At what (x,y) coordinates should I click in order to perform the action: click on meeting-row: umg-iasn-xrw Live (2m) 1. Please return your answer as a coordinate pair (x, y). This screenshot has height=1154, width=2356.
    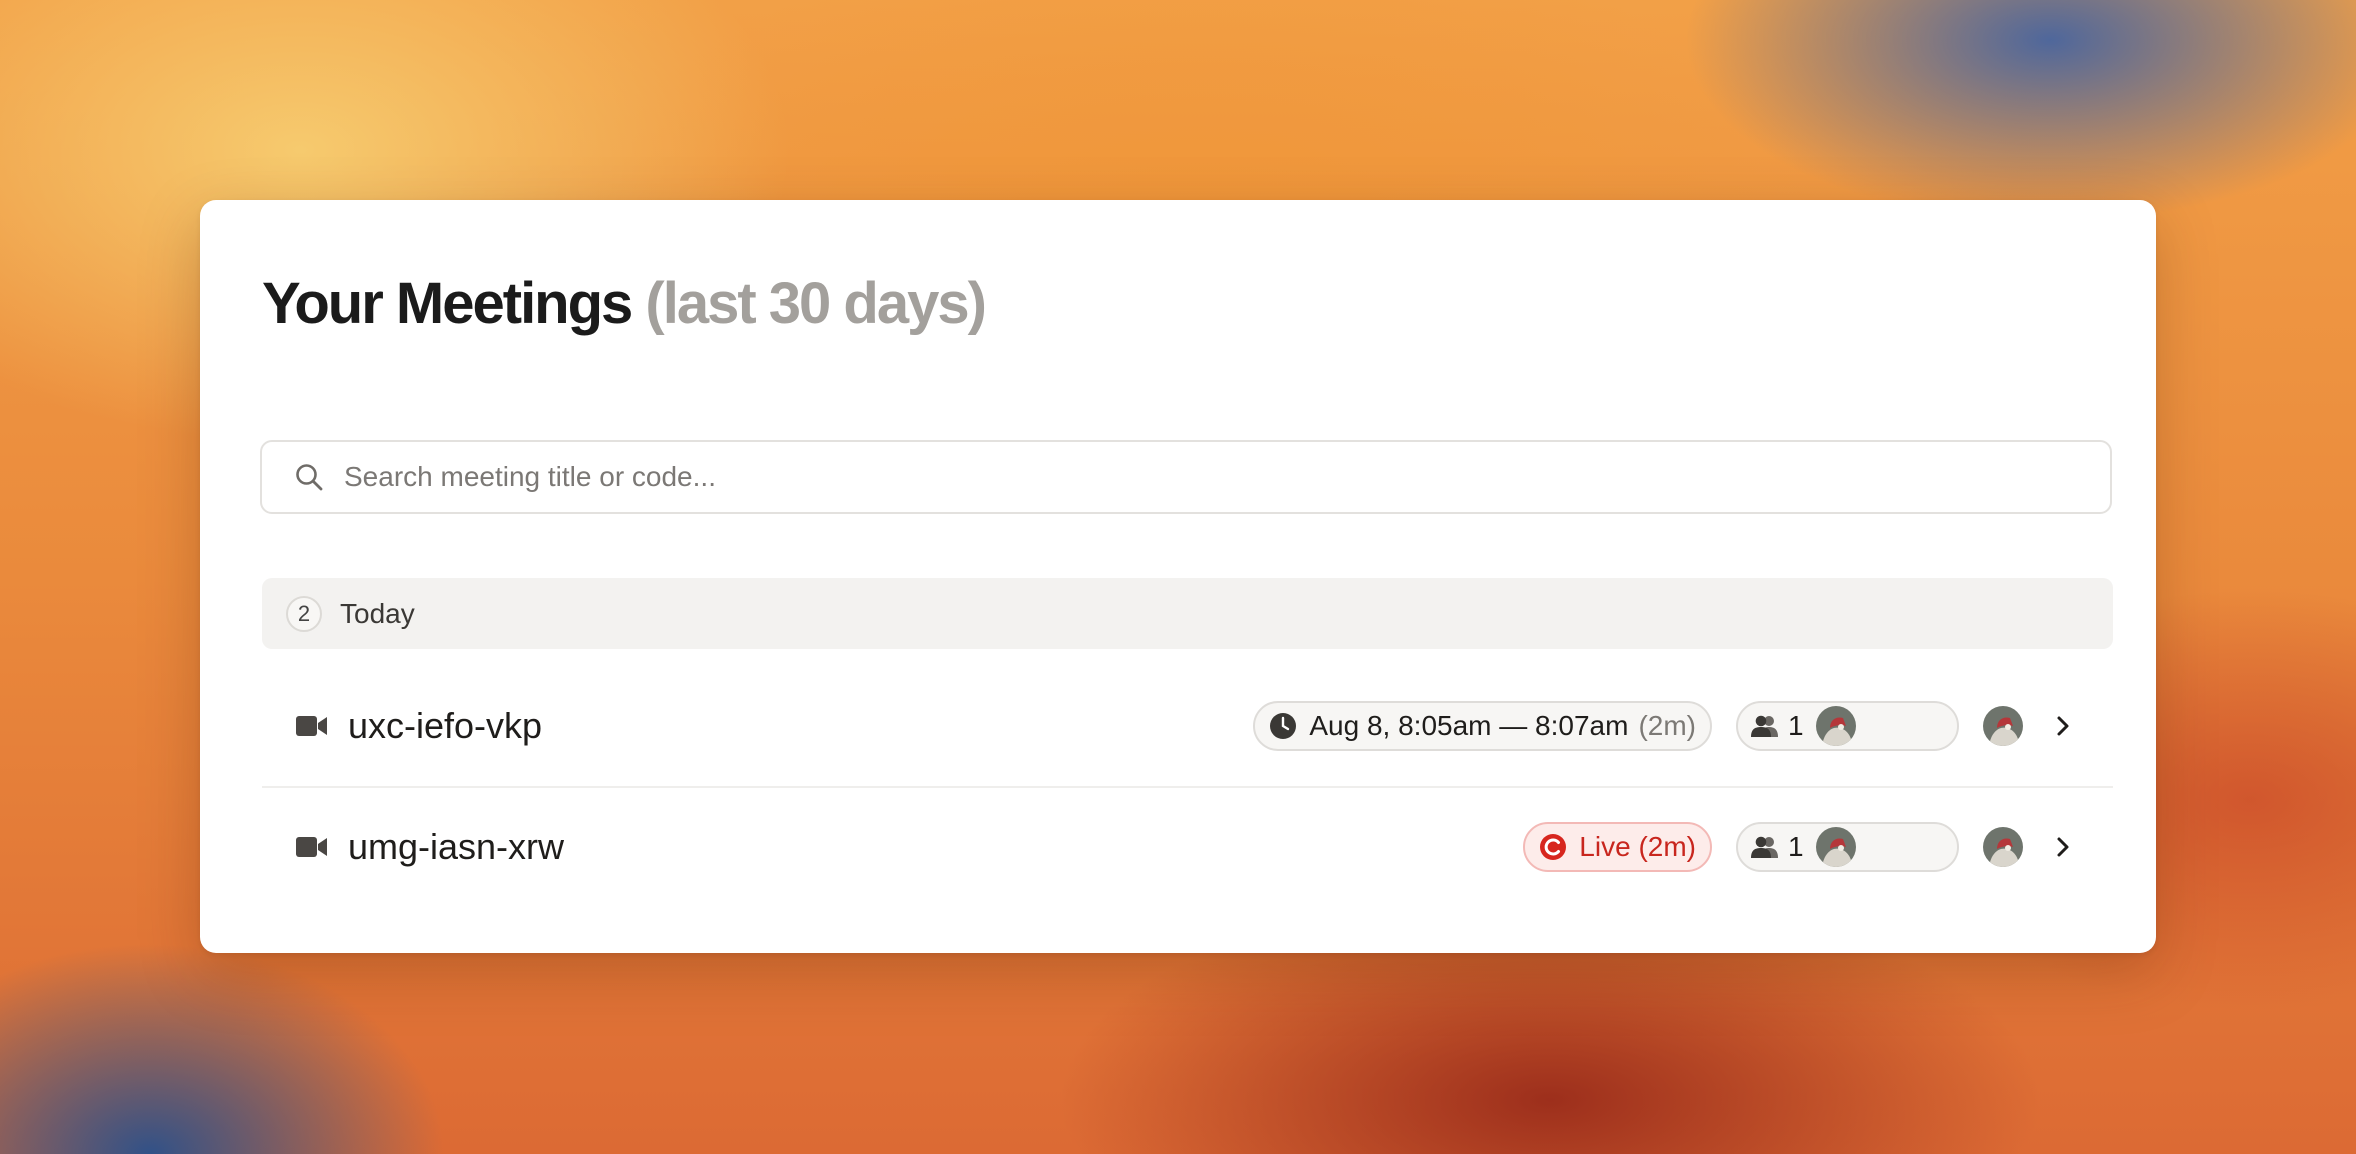
    Looking at the image, I should click on (1187, 847).